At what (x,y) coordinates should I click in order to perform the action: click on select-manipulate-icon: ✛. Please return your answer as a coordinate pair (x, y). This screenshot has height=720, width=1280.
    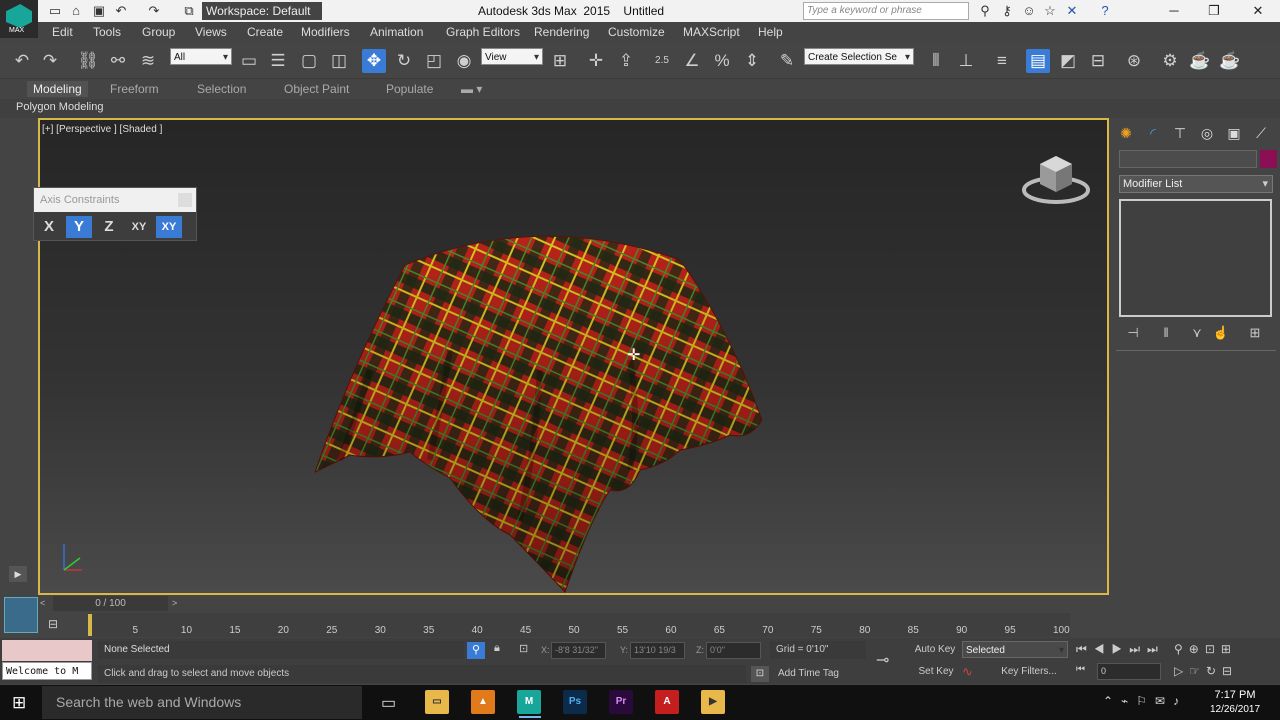
    Looking at the image, I should click on (596, 61).